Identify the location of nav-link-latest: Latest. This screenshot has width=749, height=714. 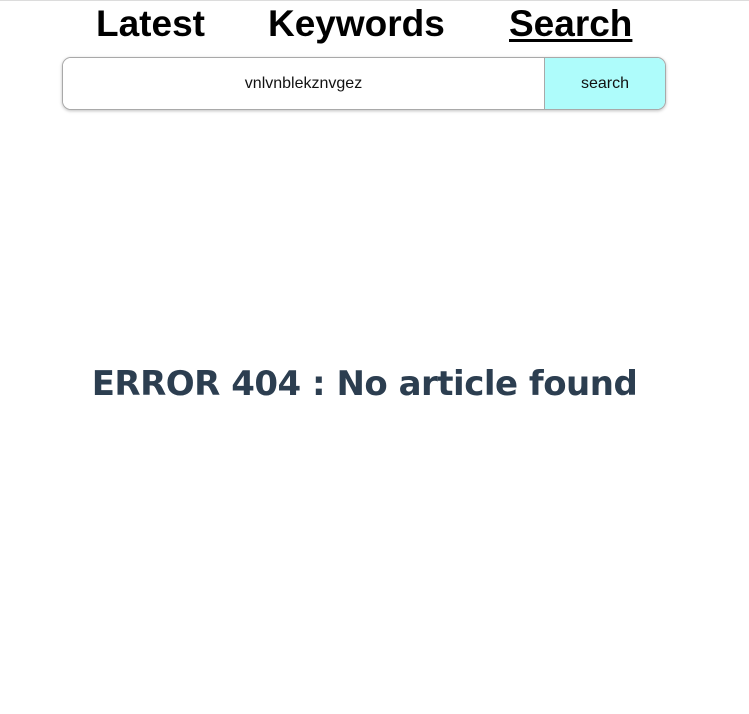
(150, 24).